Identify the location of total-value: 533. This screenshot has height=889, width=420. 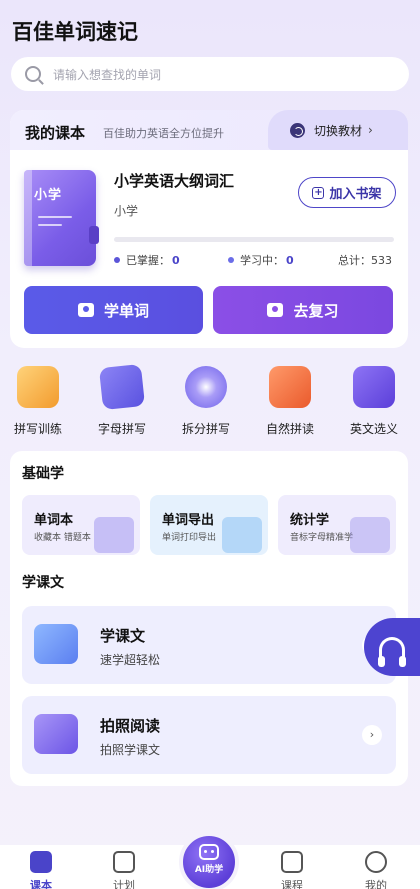
(381, 260).